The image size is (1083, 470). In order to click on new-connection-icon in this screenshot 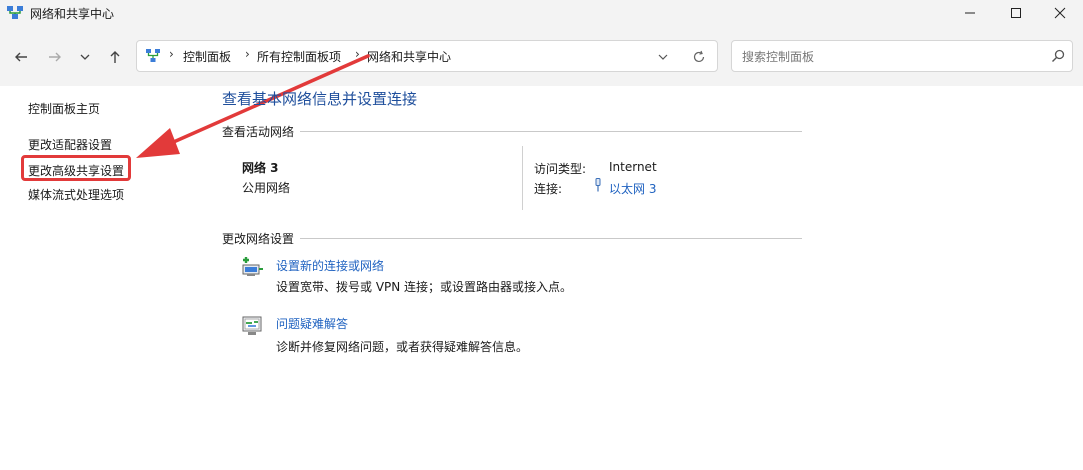, I will do `click(252, 266)`.